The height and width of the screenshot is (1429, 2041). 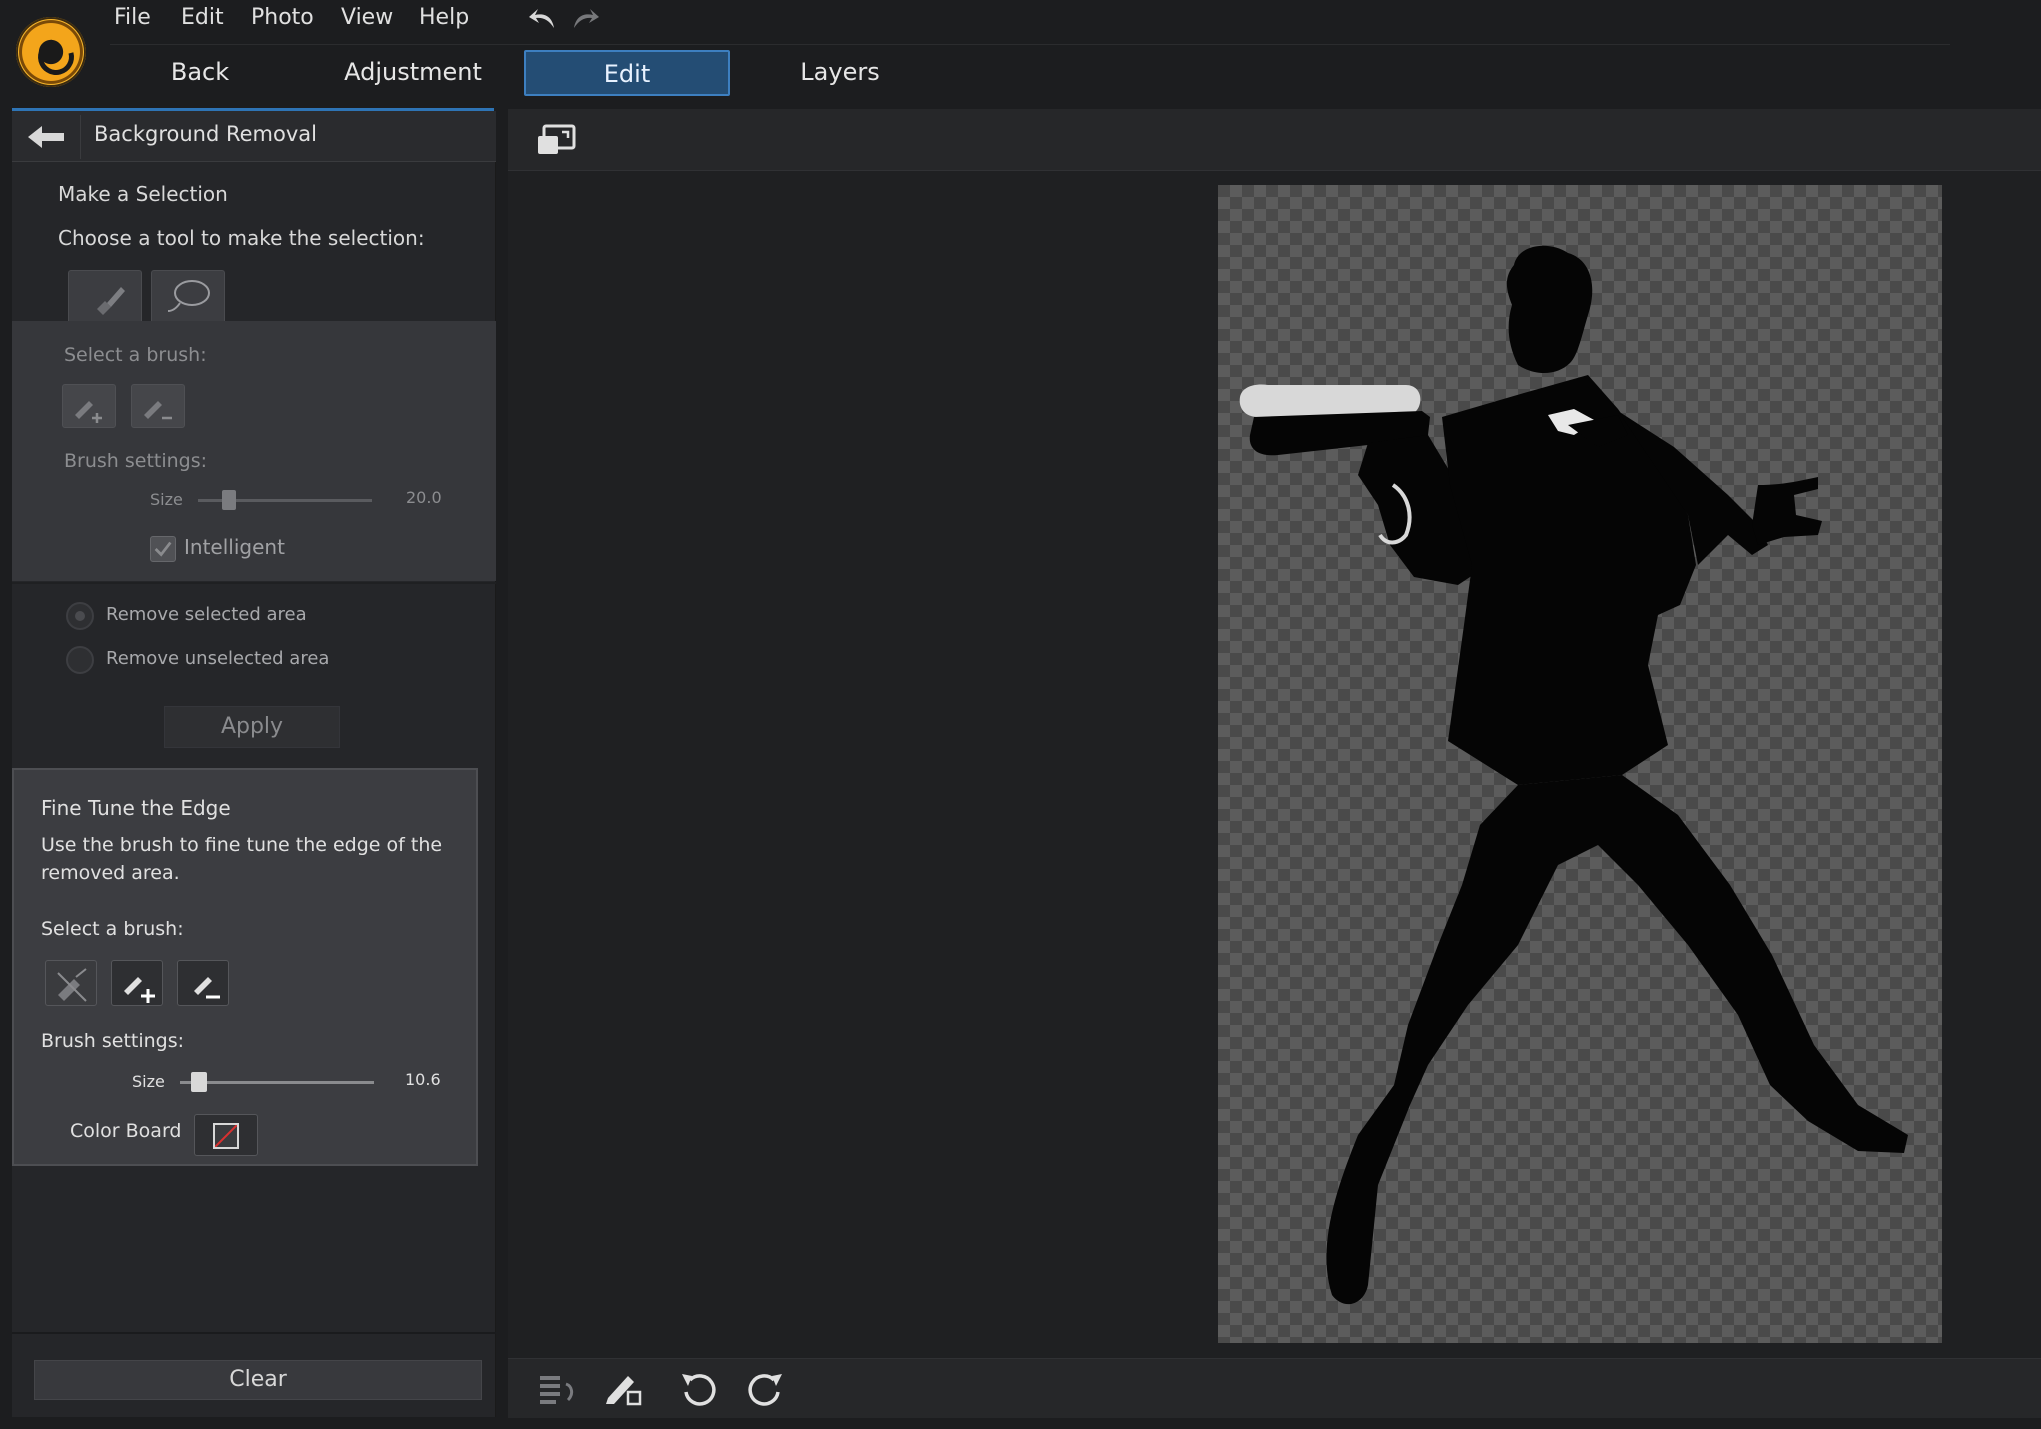 I want to click on fine-tune-title: Fine Tune the Edge, so click(x=136, y=808).